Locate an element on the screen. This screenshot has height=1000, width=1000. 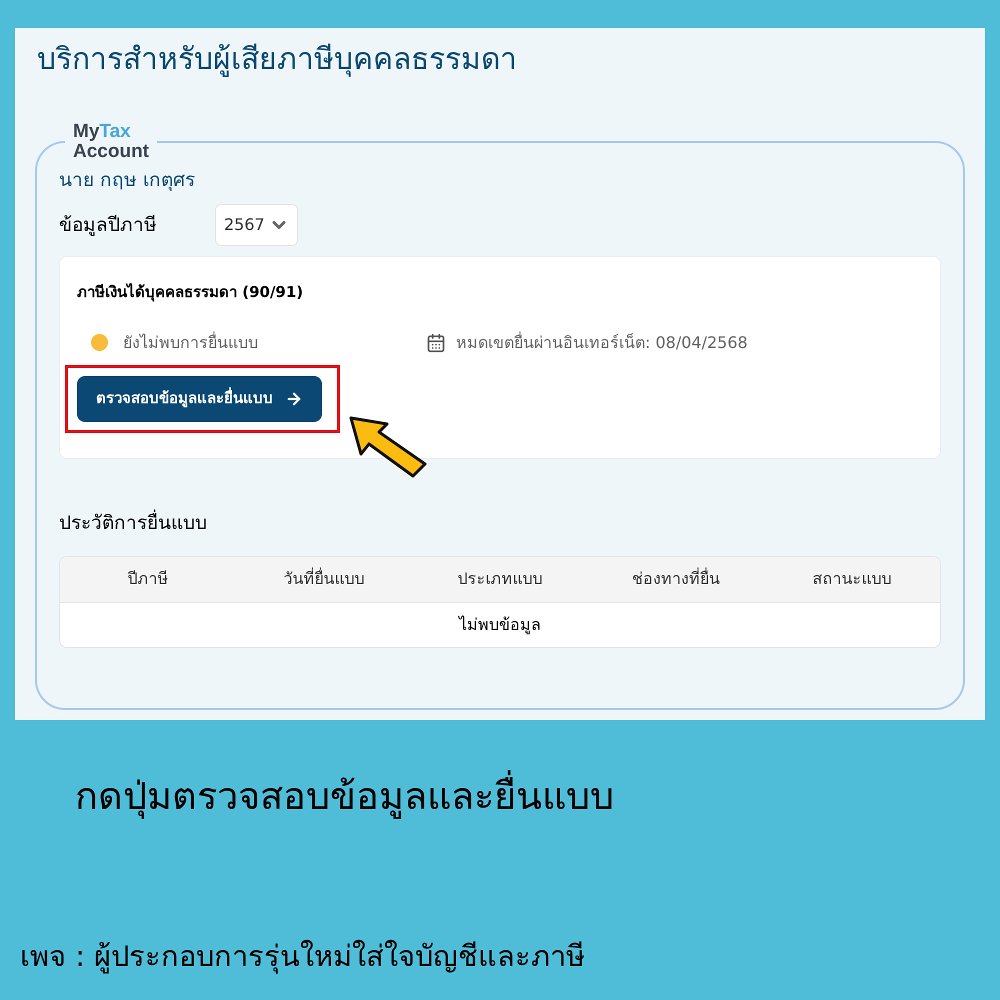
filing-deadline: หมดเขตยื่นผ่านอินเทอร์เน็ต: 08/04/2568 is located at coordinates (602, 342).